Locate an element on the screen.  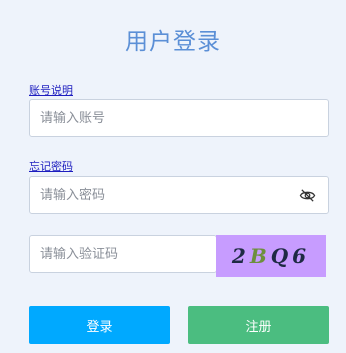
captcha-image: 2BQ6 is located at coordinates (271, 256).